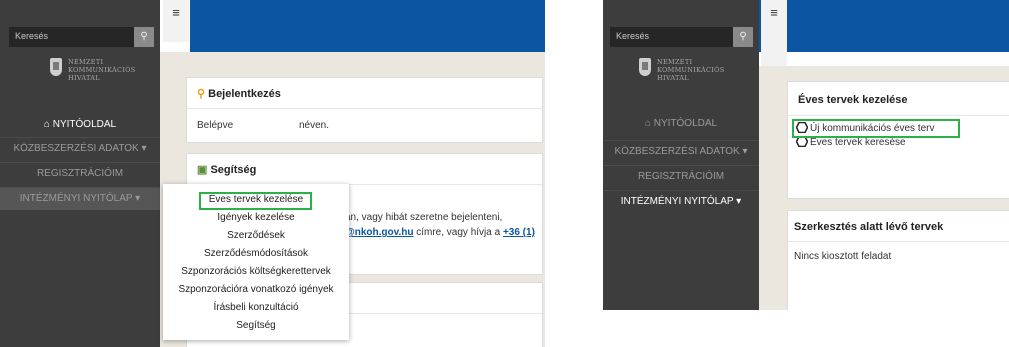 The image size is (1009, 347). I want to click on book-icon: ▣, so click(202, 170).